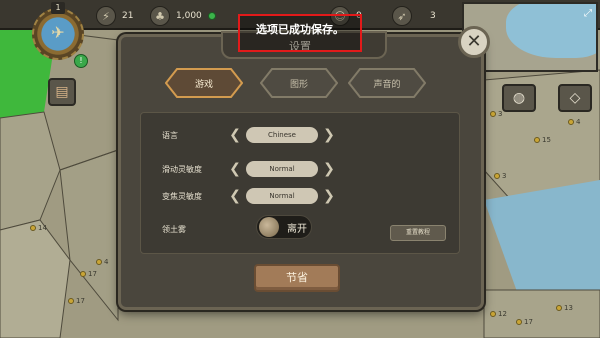 The image size is (600, 338). I want to click on coins-value: 1,000, so click(189, 16).